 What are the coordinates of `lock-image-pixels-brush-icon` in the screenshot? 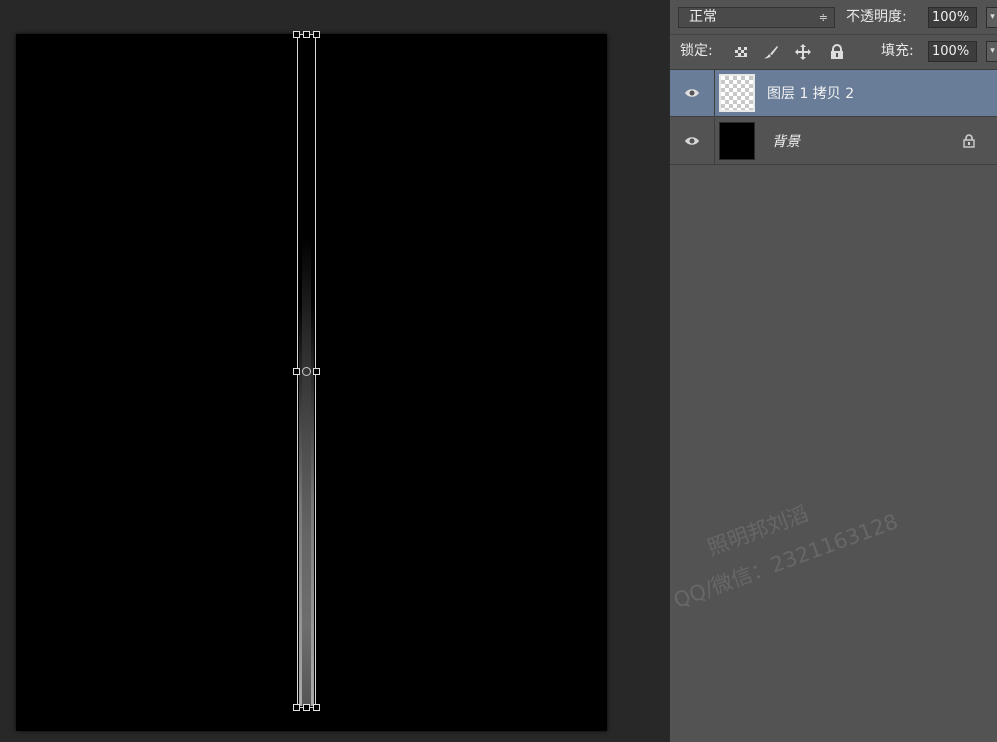 It's located at (771, 52).